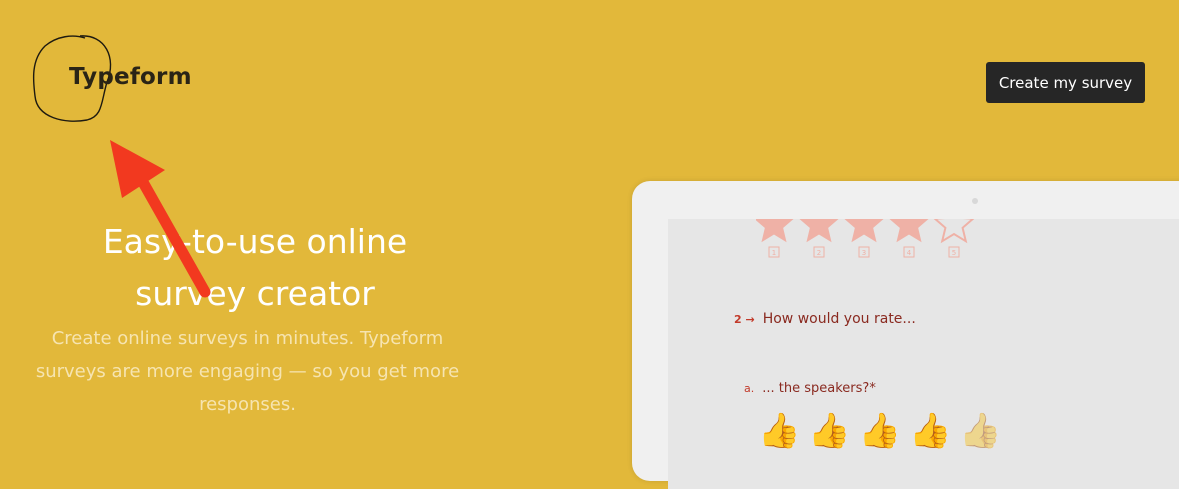  I want to click on create-my-survey-button: Create my survey, so click(1065, 82).